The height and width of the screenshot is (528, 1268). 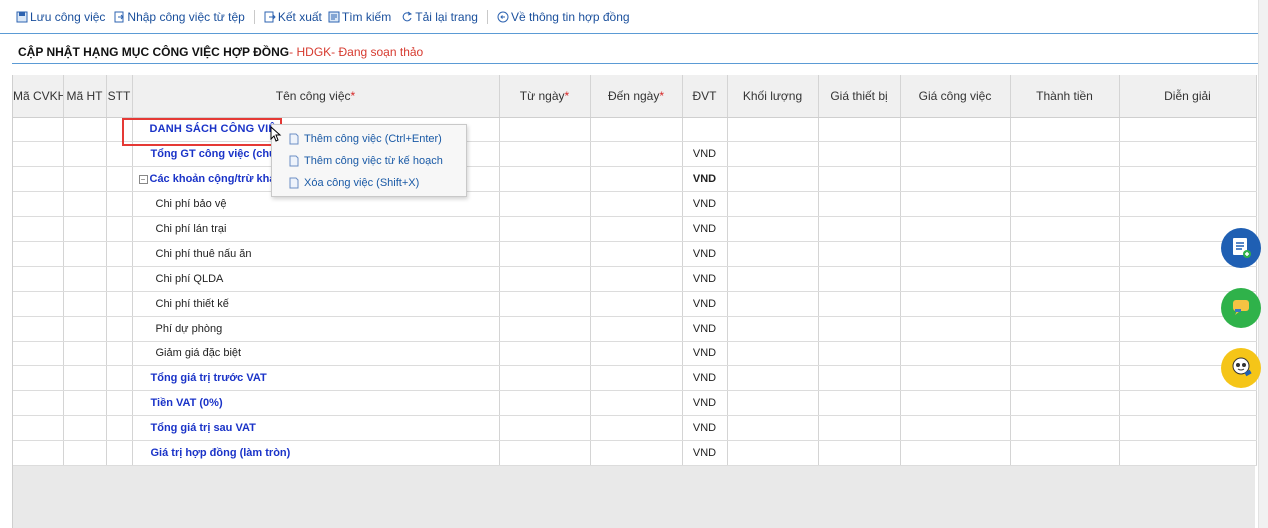 I want to click on col-header-ten-cong-viec: Tên công việc*, so click(x=316, y=96).